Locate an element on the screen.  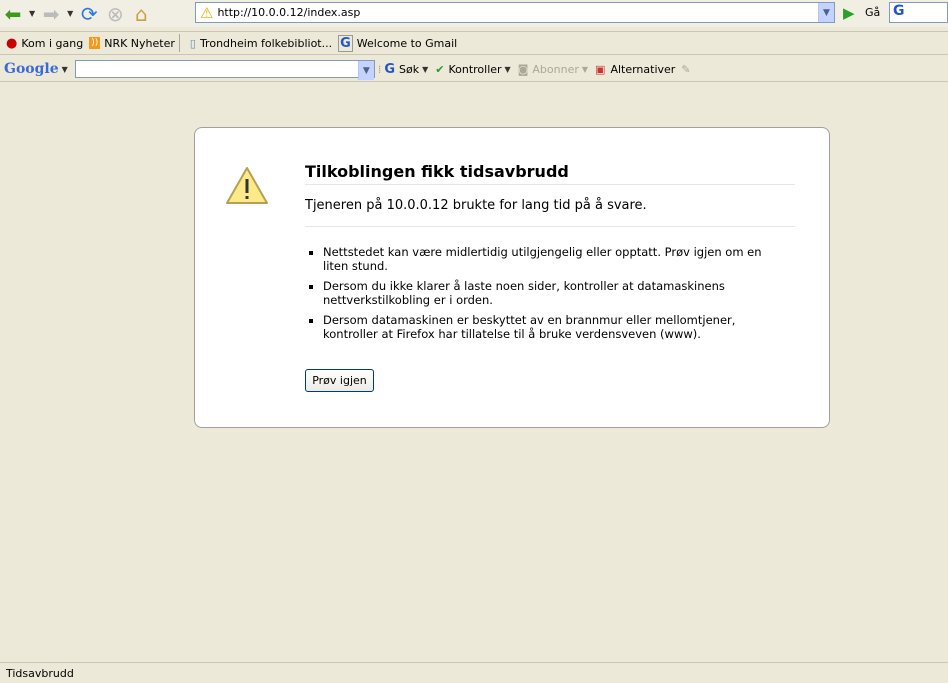
rss-icon: )) is located at coordinates (95, 43).